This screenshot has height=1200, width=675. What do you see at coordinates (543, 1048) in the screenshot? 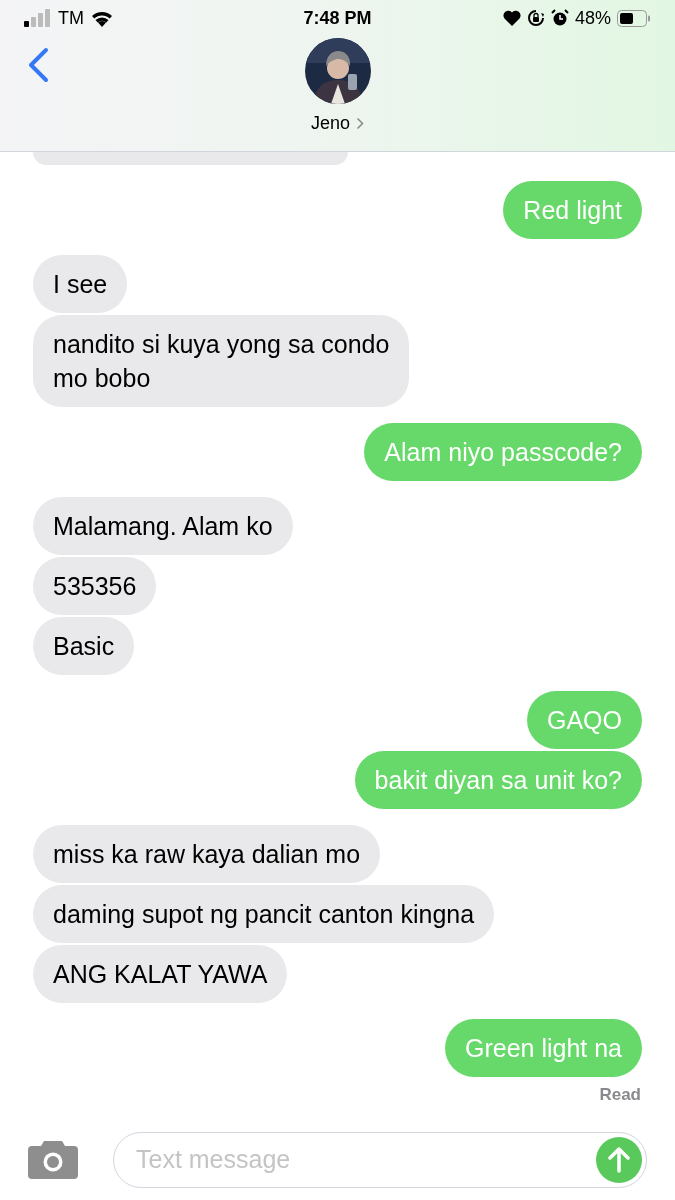
I see `sent-message: Green light na` at bounding box center [543, 1048].